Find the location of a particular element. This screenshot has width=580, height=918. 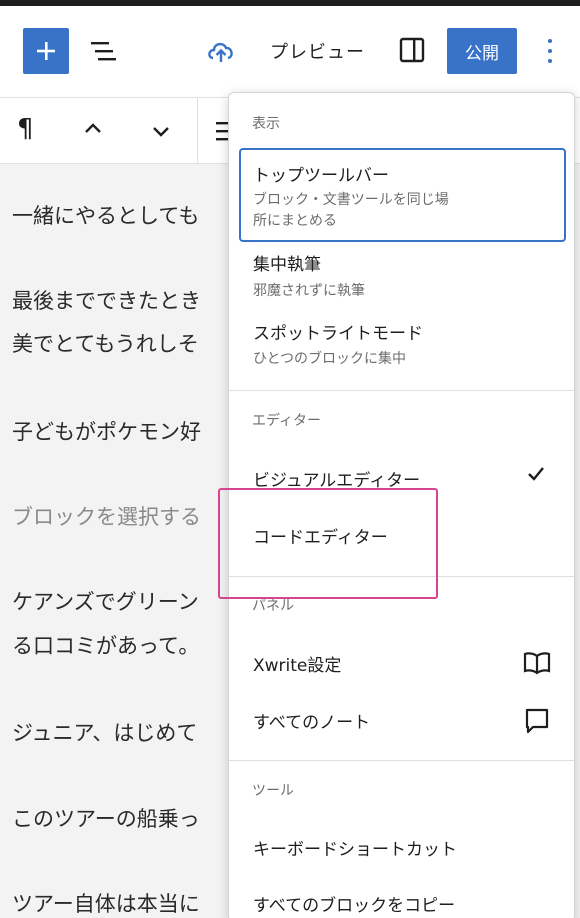

tools-group-label: ツール is located at coordinates (273, 791).